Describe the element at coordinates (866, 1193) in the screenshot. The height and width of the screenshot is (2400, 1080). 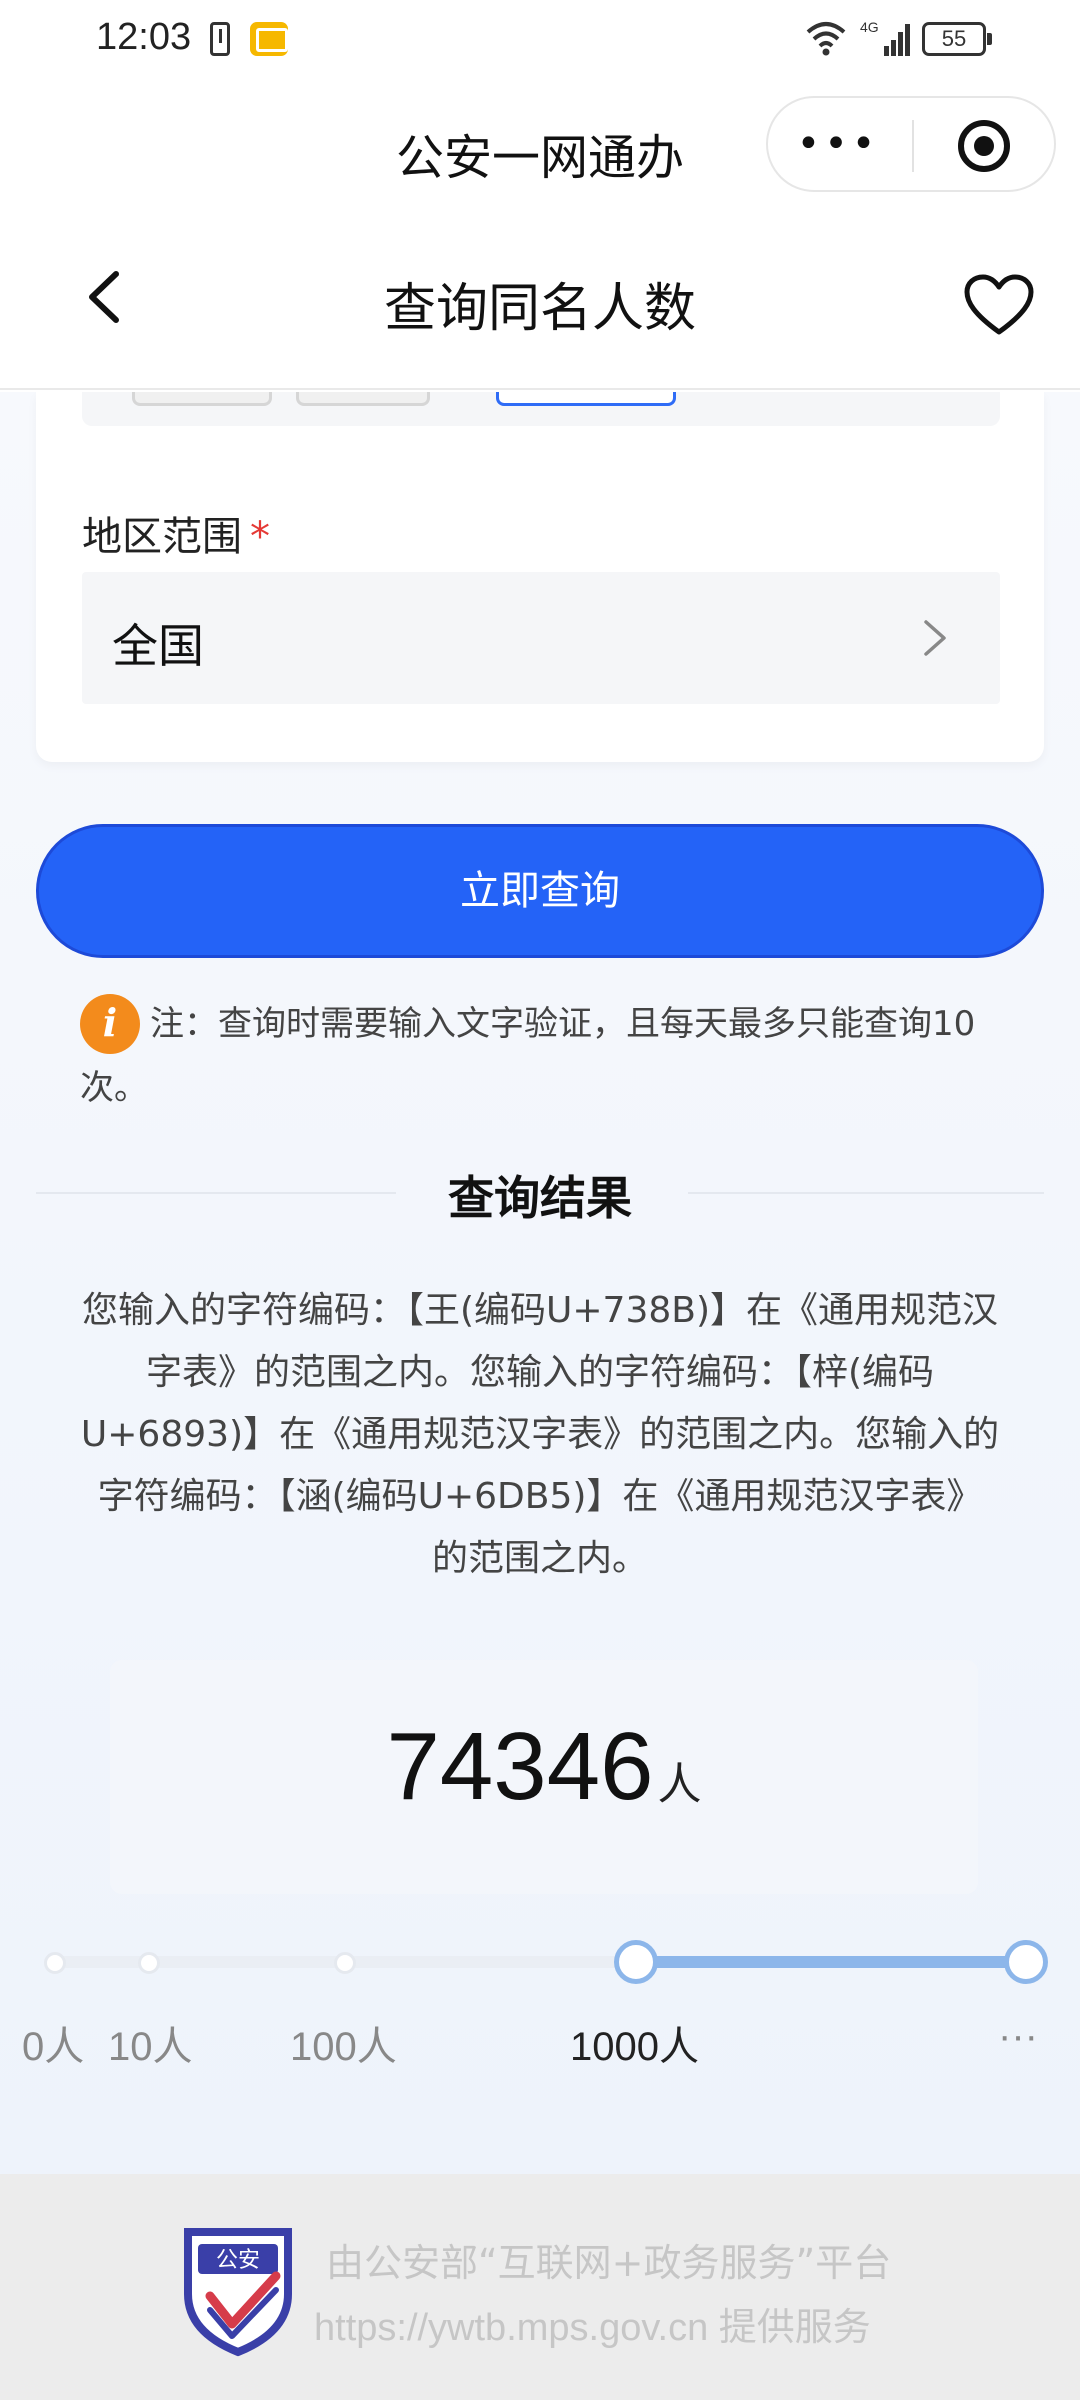
I see `divider-right` at that location.